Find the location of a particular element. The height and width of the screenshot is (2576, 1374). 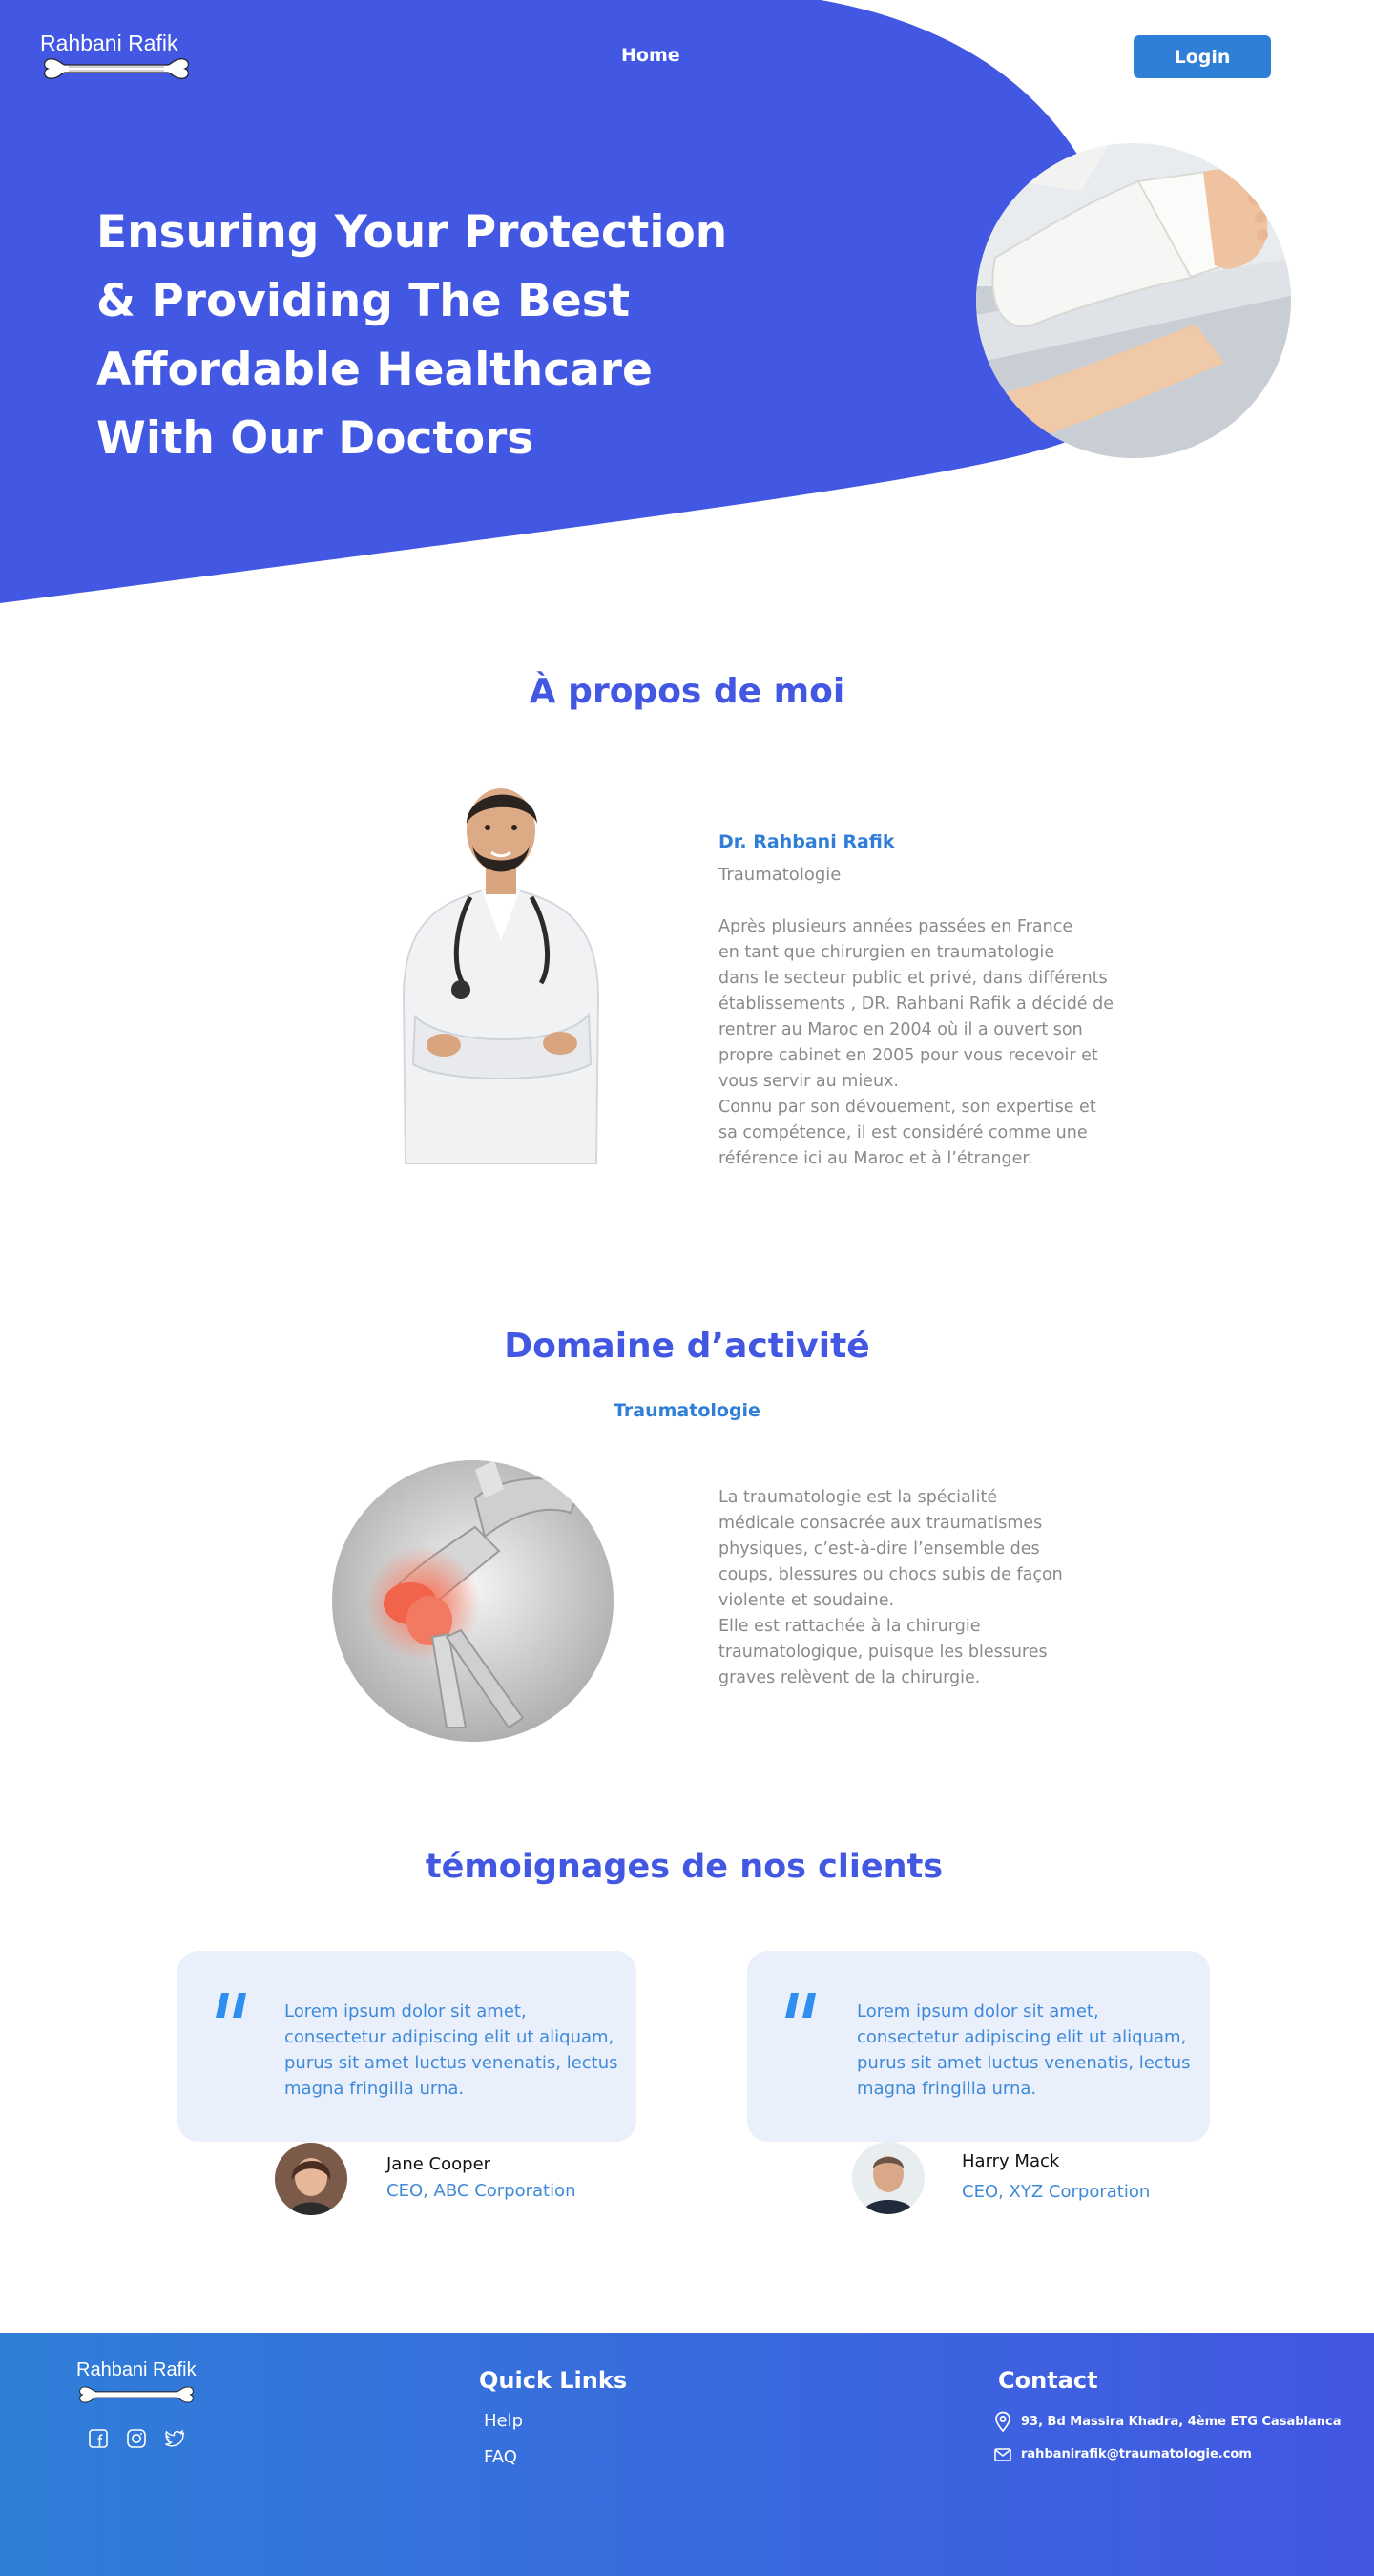

testimonial-author-role: CEO, ABC Corporation is located at coordinates (481, 2191).